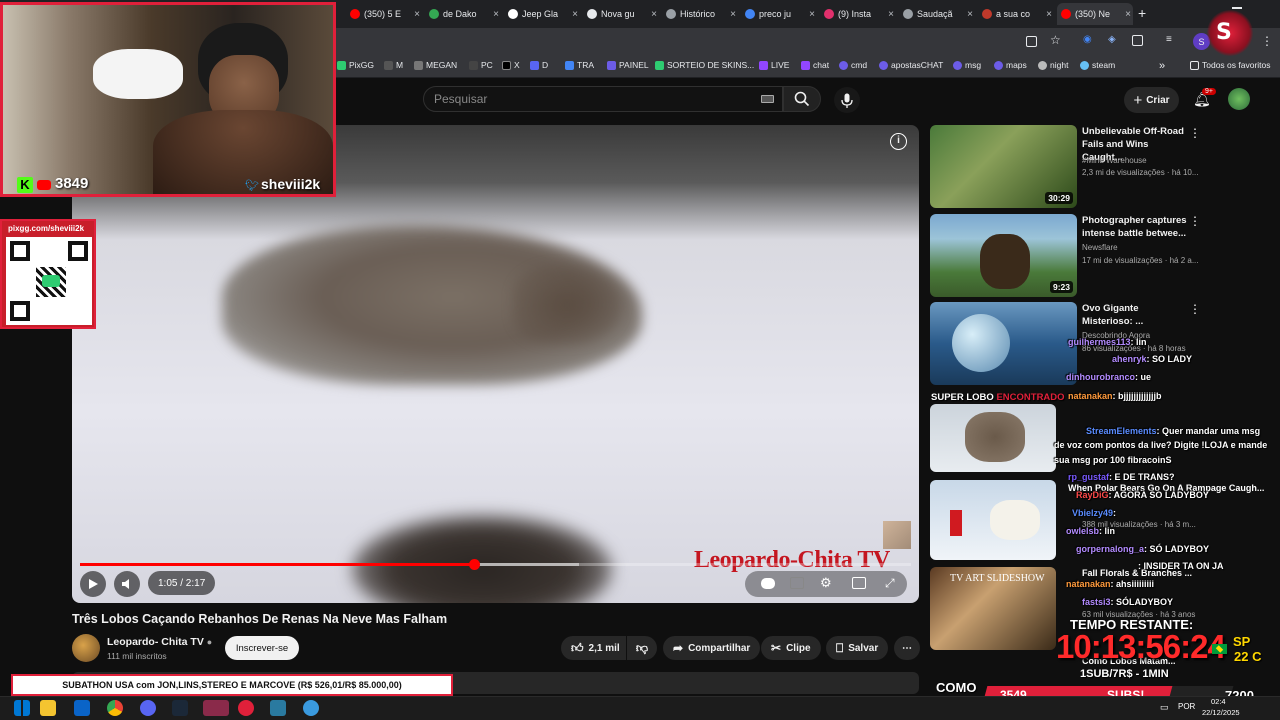 The height and width of the screenshot is (720, 1280). What do you see at coordinates (1169, 39) in the screenshot?
I see `reading-list-icon: ≡` at bounding box center [1169, 39].